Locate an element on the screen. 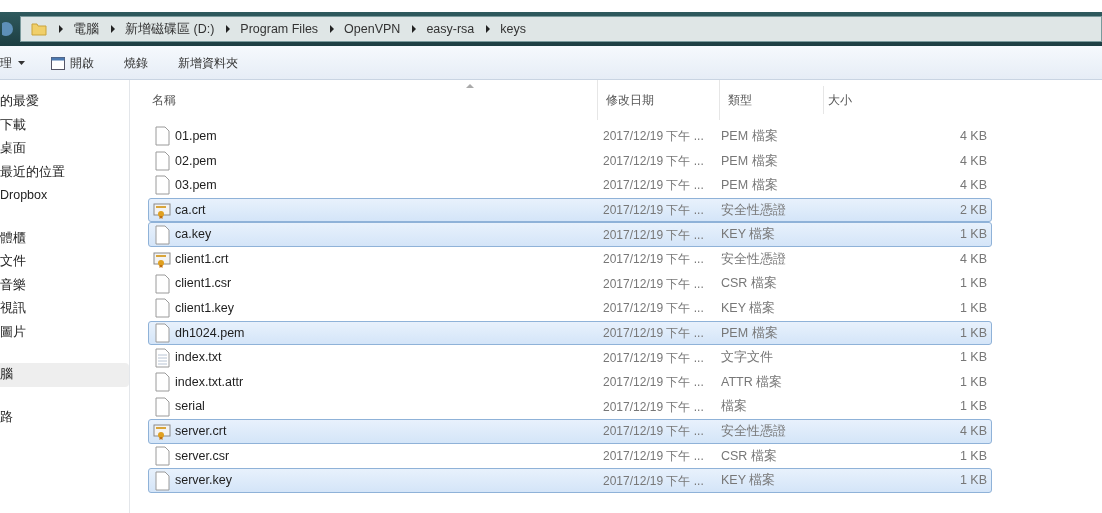  organize-menu: 理 is located at coordinates (12, 62).